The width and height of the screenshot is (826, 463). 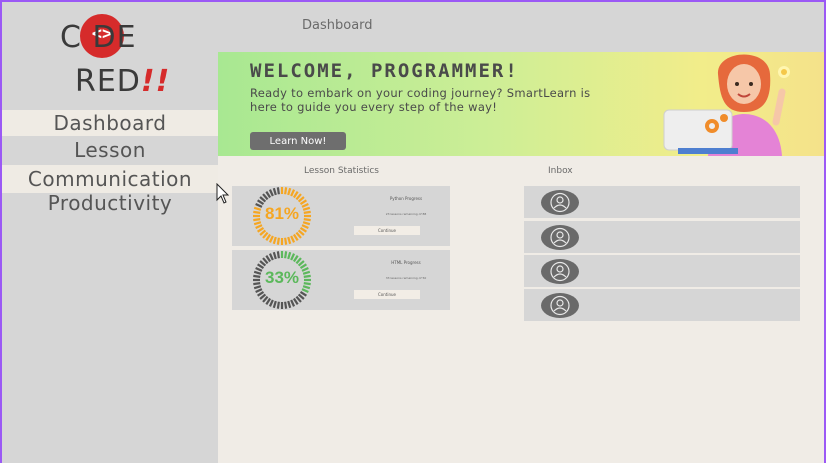 I want to click on logo-line-1: C DE, so click(x=98, y=37).